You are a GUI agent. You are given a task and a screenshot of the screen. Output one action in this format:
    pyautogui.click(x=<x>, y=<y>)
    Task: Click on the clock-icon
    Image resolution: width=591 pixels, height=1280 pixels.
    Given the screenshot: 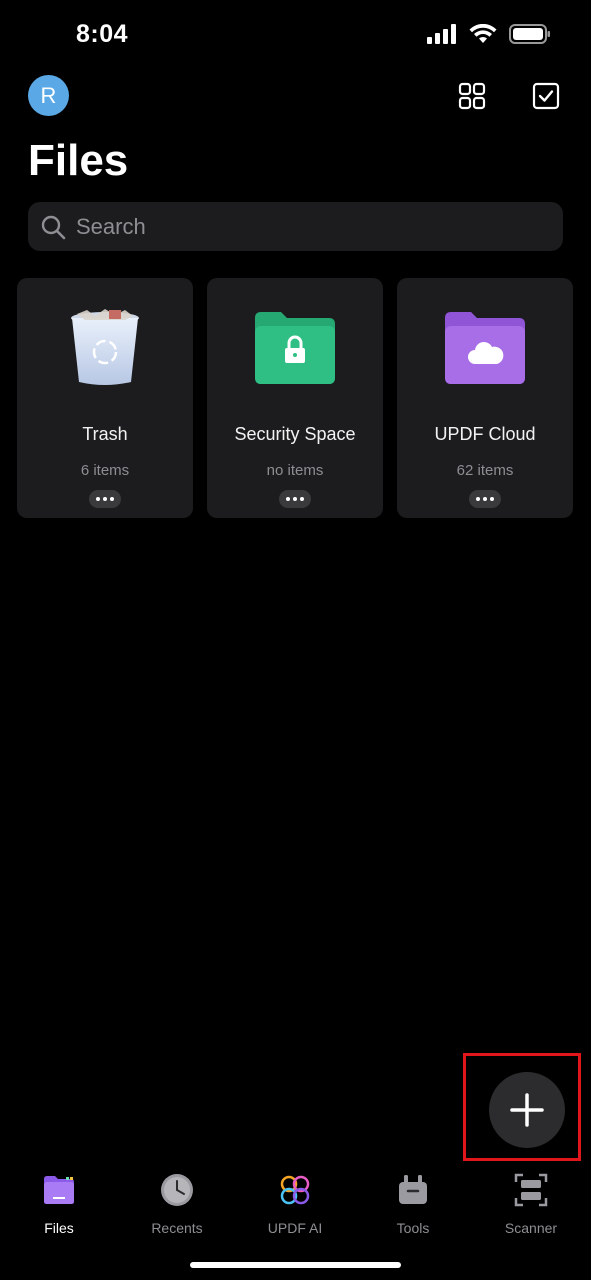 What is the action you would take?
    pyautogui.click(x=177, y=1190)
    